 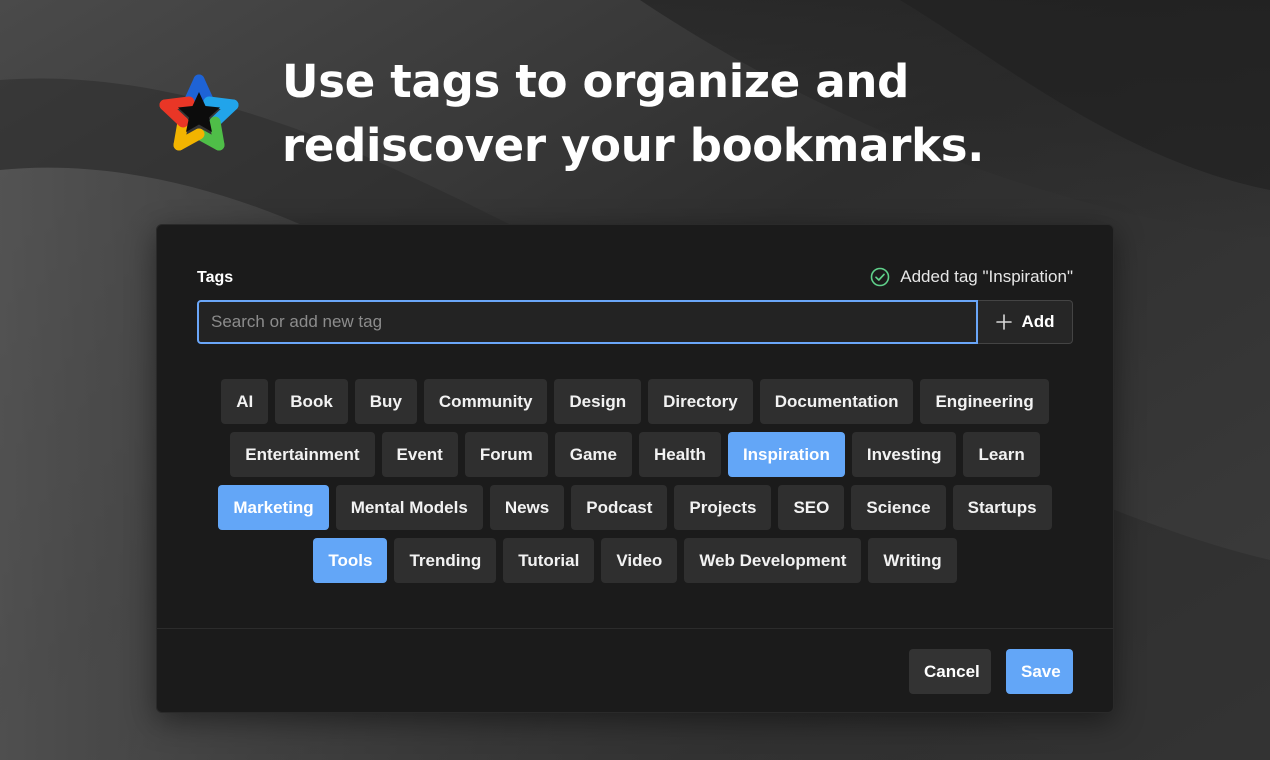 I want to click on tag-chip: Event, so click(x=419, y=454).